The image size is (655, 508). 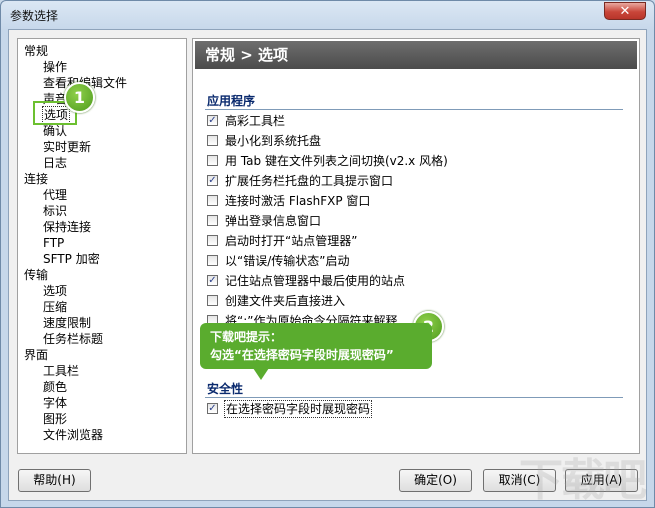 What do you see at coordinates (55, 419) in the screenshot?
I see `tree-item: 图形` at bounding box center [55, 419].